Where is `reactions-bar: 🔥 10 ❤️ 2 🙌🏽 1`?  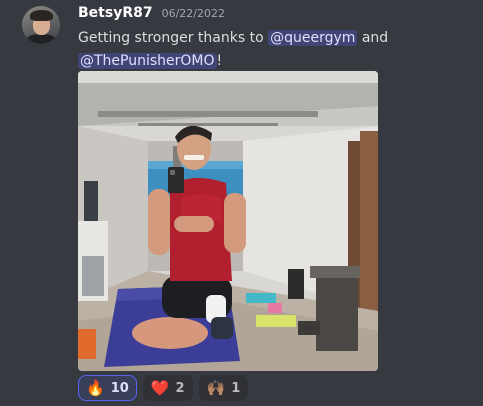
reactions-bar: 🔥 10 ❤️ 2 🙌🏽 1 is located at coordinates (163, 388).